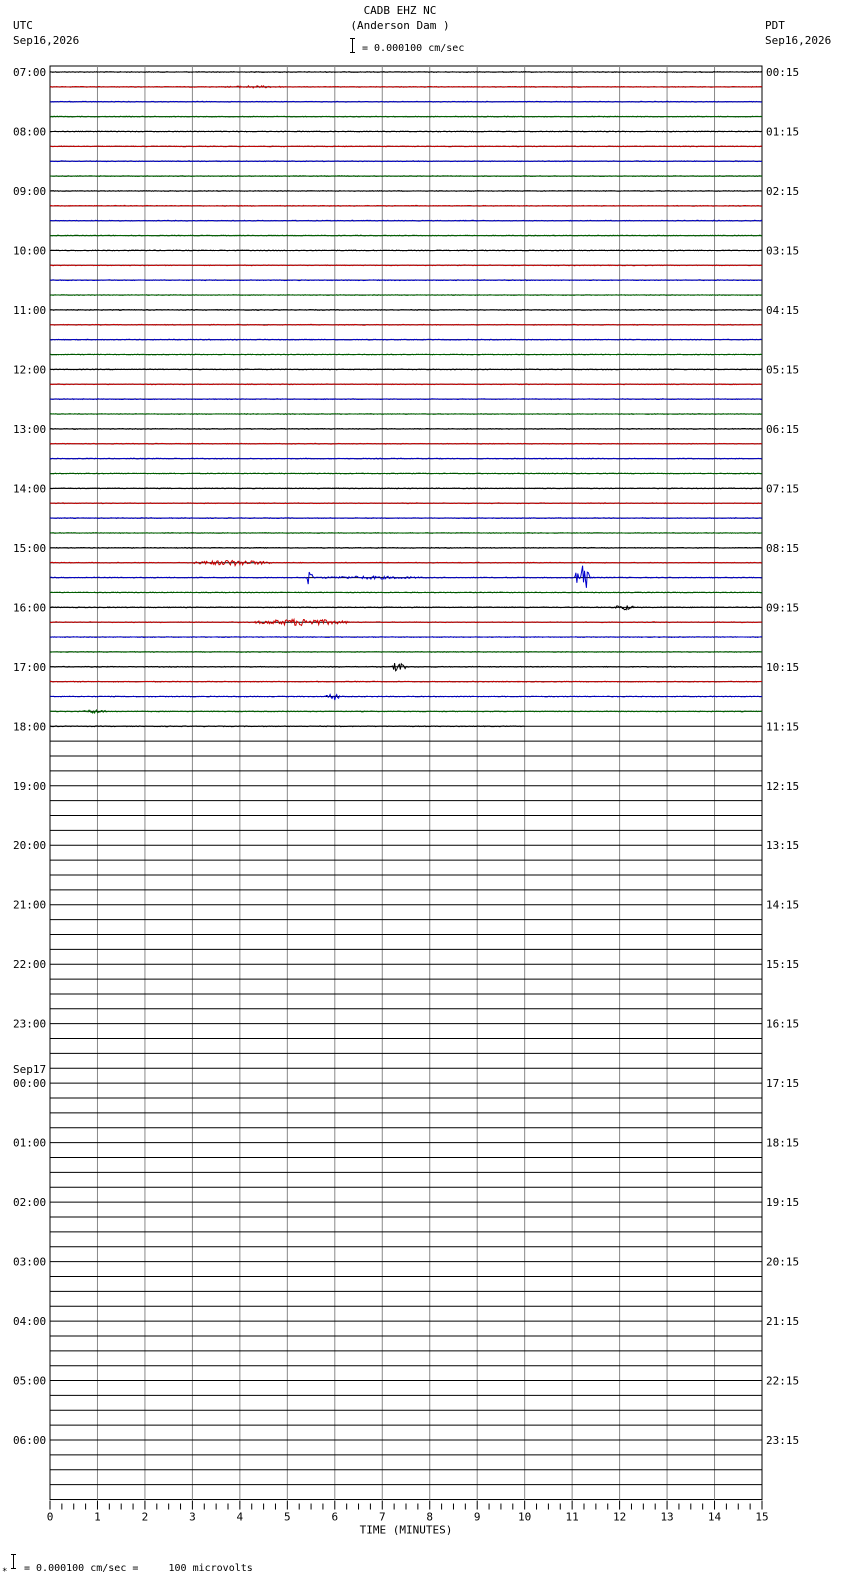  I want to click on pdt-time-label: 15:15, so click(782, 964).